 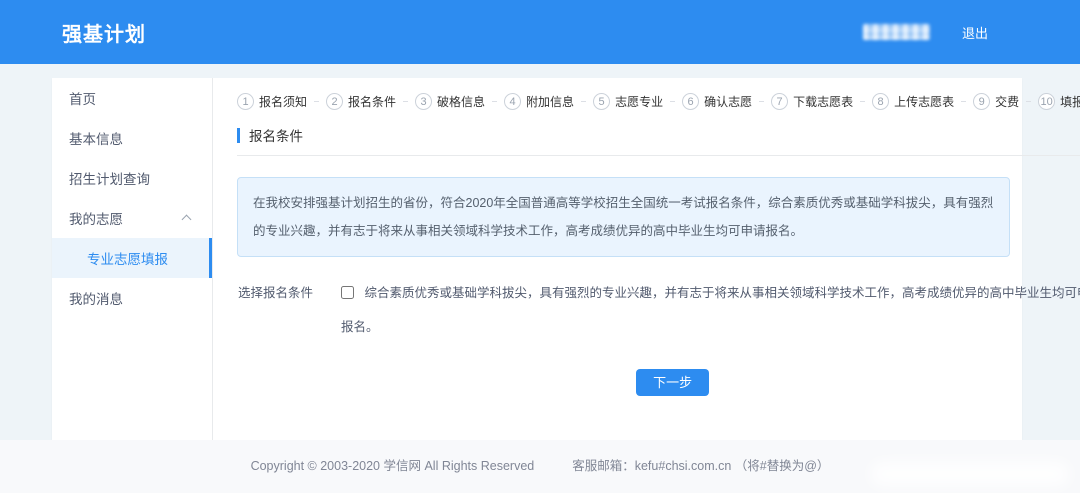 What do you see at coordinates (238, 135) in the screenshot?
I see `title-accent-bar` at bounding box center [238, 135].